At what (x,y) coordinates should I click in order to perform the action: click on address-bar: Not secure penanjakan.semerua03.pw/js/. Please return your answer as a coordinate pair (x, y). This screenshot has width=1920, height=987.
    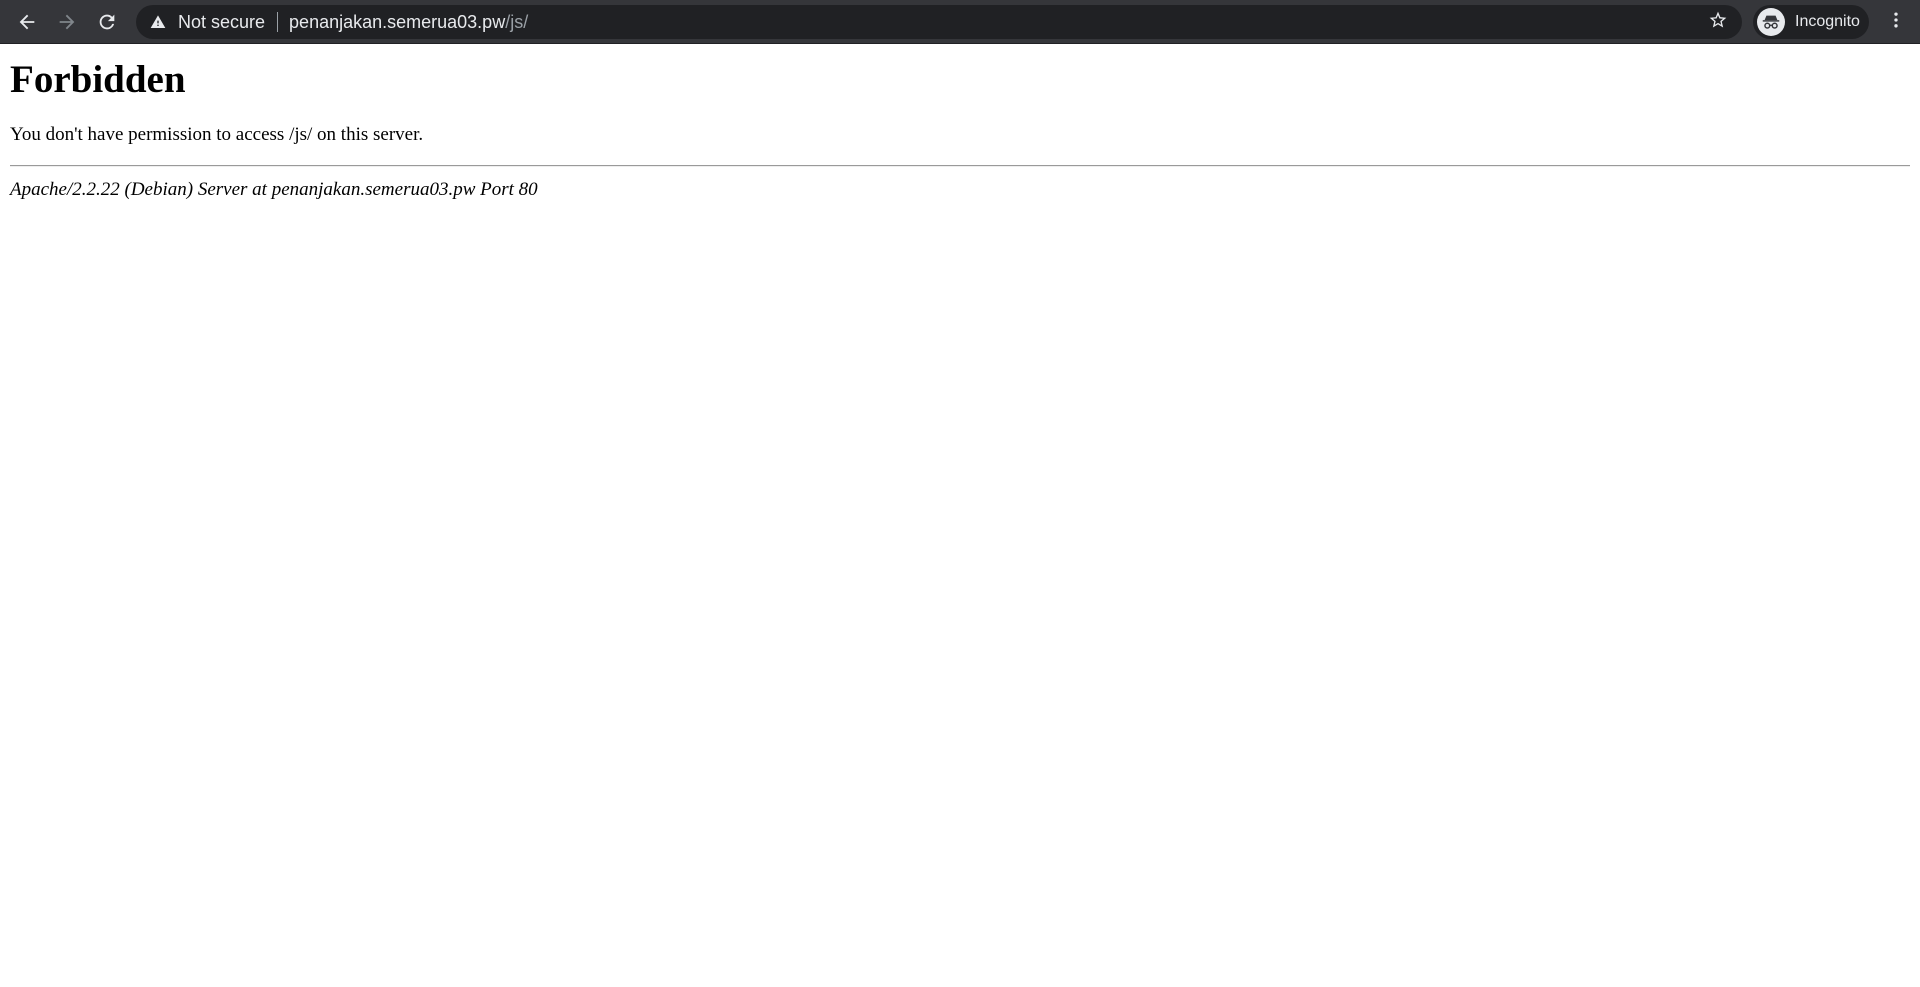
    Looking at the image, I should click on (939, 22).